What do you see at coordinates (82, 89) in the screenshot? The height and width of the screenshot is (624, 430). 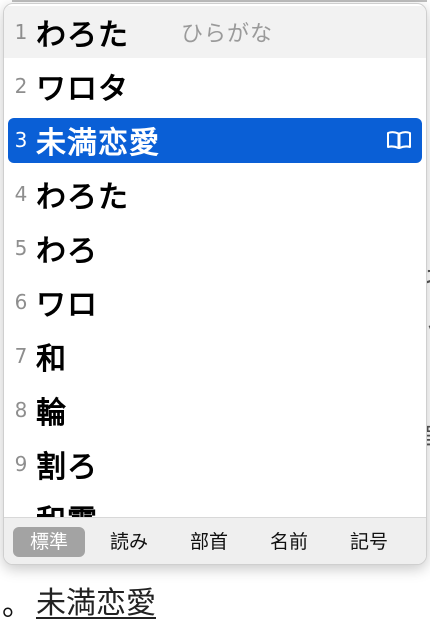 I see `candidate-text: ワロタ` at bounding box center [82, 89].